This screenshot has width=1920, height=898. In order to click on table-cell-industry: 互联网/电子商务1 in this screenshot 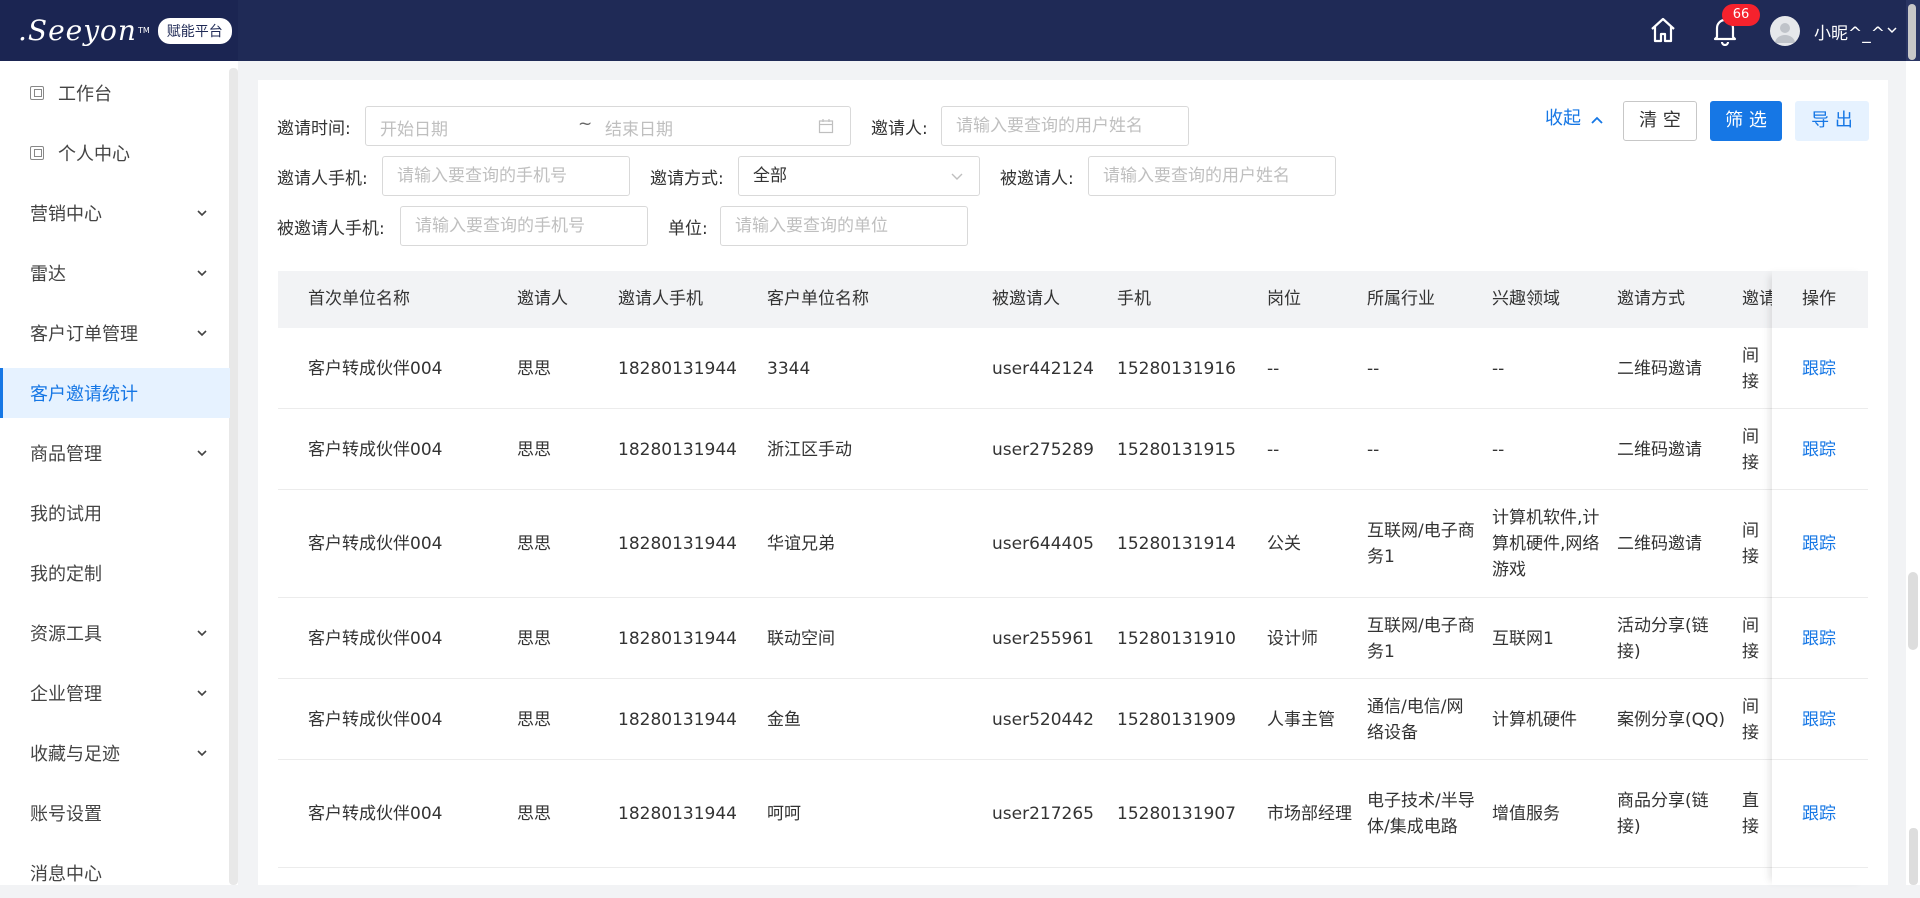, I will do `click(1421, 638)`.